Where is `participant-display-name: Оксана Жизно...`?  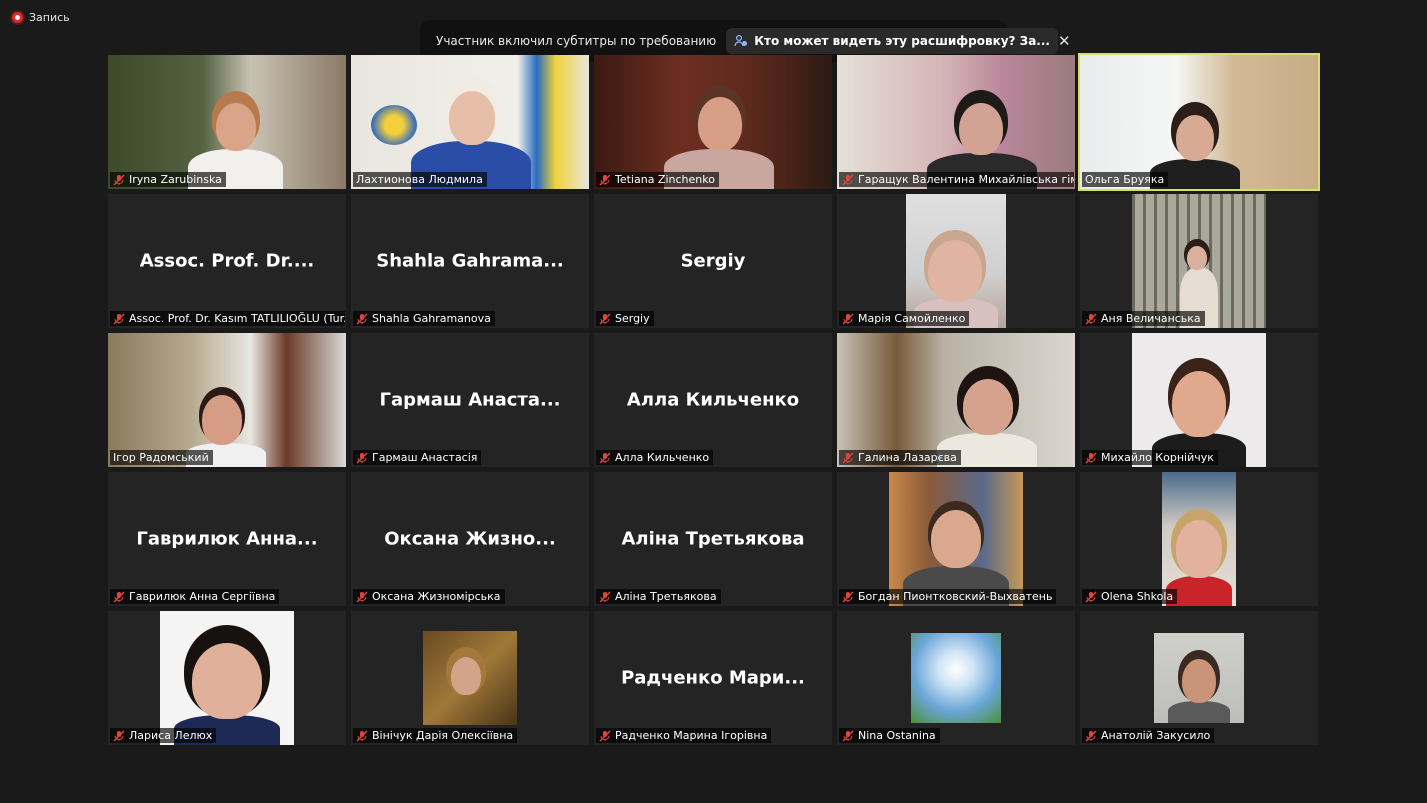 participant-display-name: Оксана Жизно... is located at coordinates (470, 539).